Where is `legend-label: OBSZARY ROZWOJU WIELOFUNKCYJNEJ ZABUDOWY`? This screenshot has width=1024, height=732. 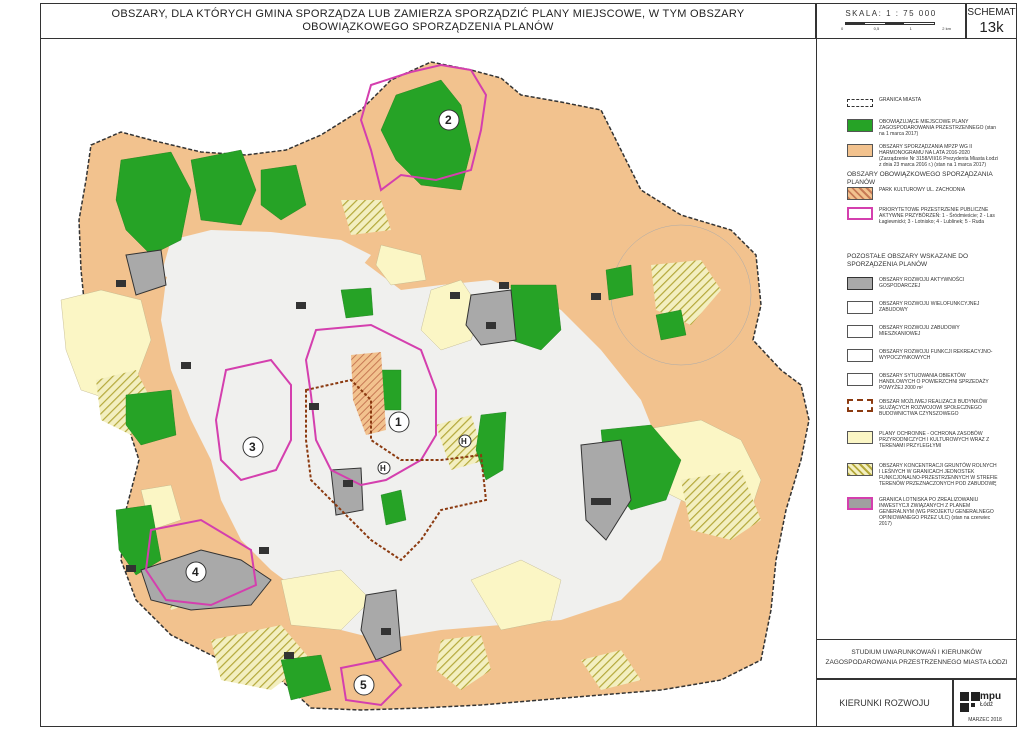 legend-label: OBSZARY ROZWOJU WIELOFUNKCYJNEJ ZABUDOWY is located at coordinates (929, 307).